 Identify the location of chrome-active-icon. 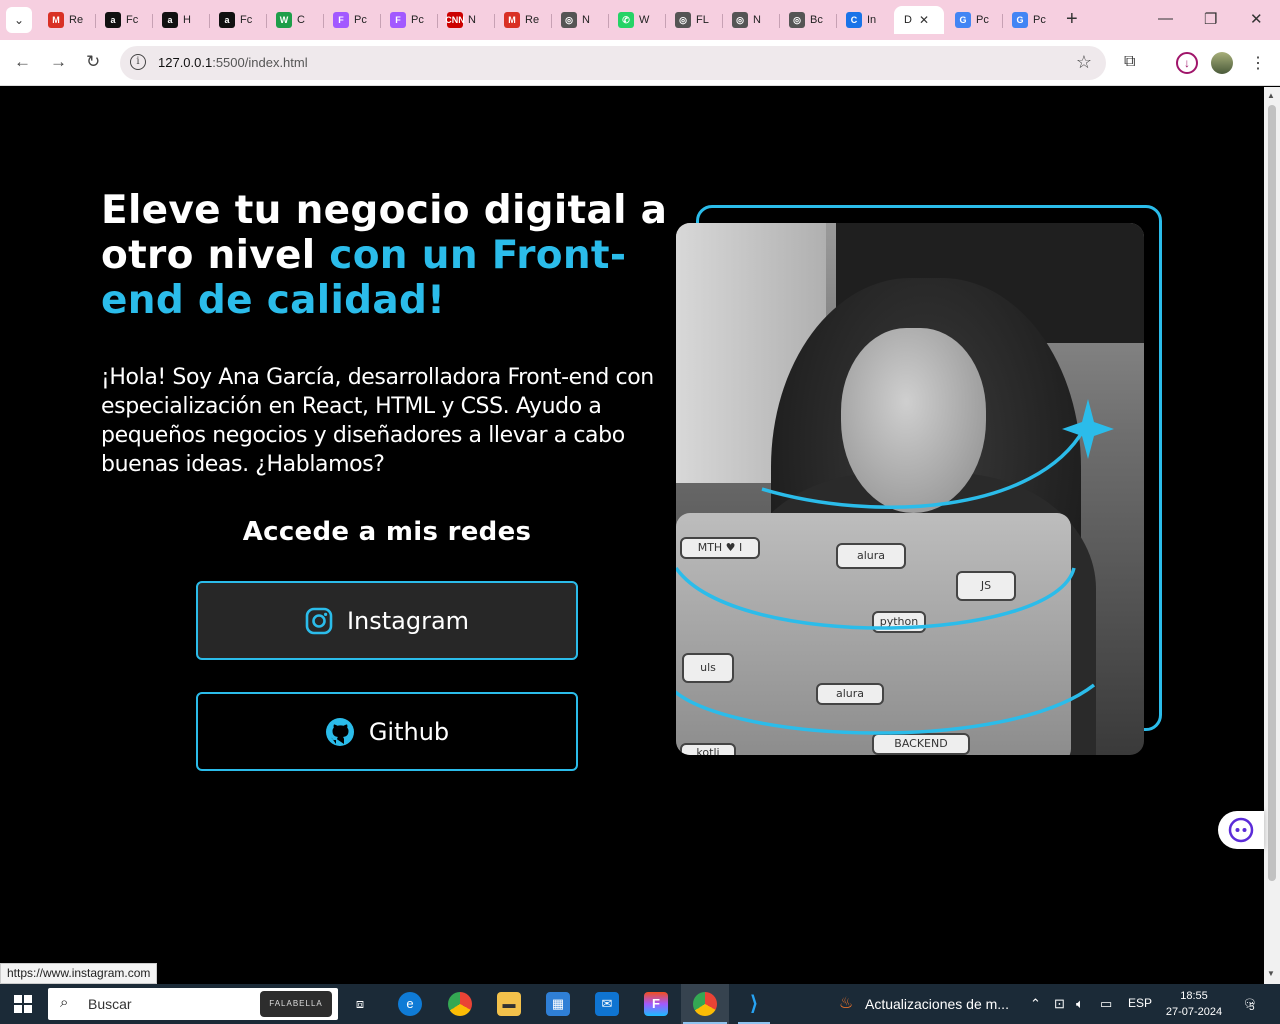
(705, 1004).